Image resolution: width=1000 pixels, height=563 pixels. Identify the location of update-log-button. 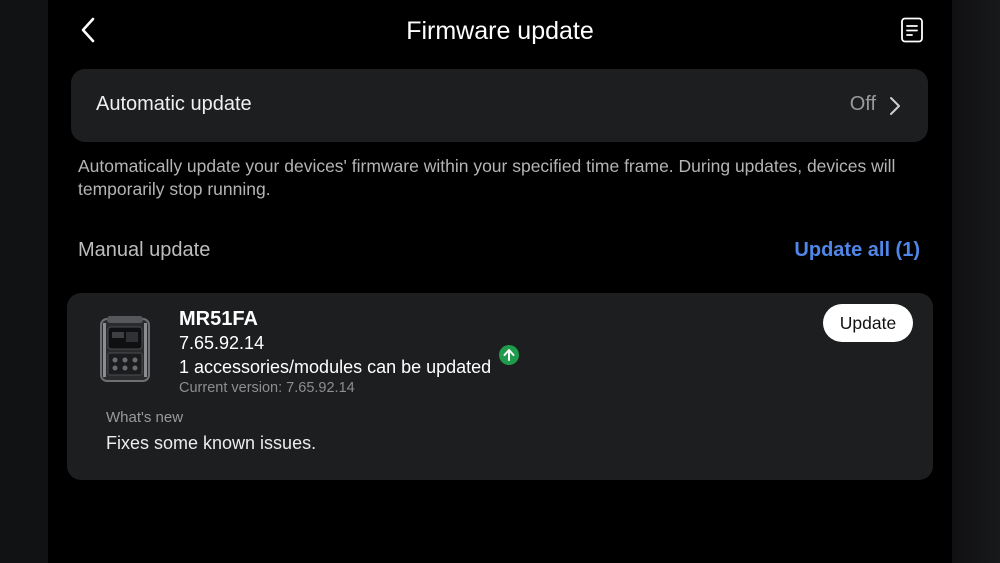
(912, 30).